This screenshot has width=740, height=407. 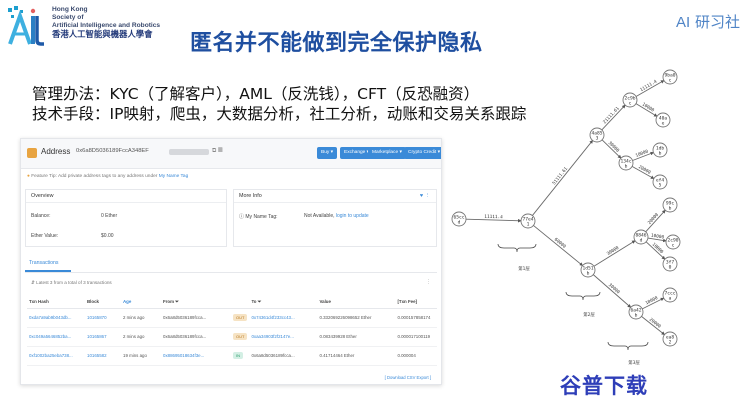 What do you see at coordinates (604, 386) in the screenshot?
I see `watermark: 谷普下载` at bounding box center [604, 386].